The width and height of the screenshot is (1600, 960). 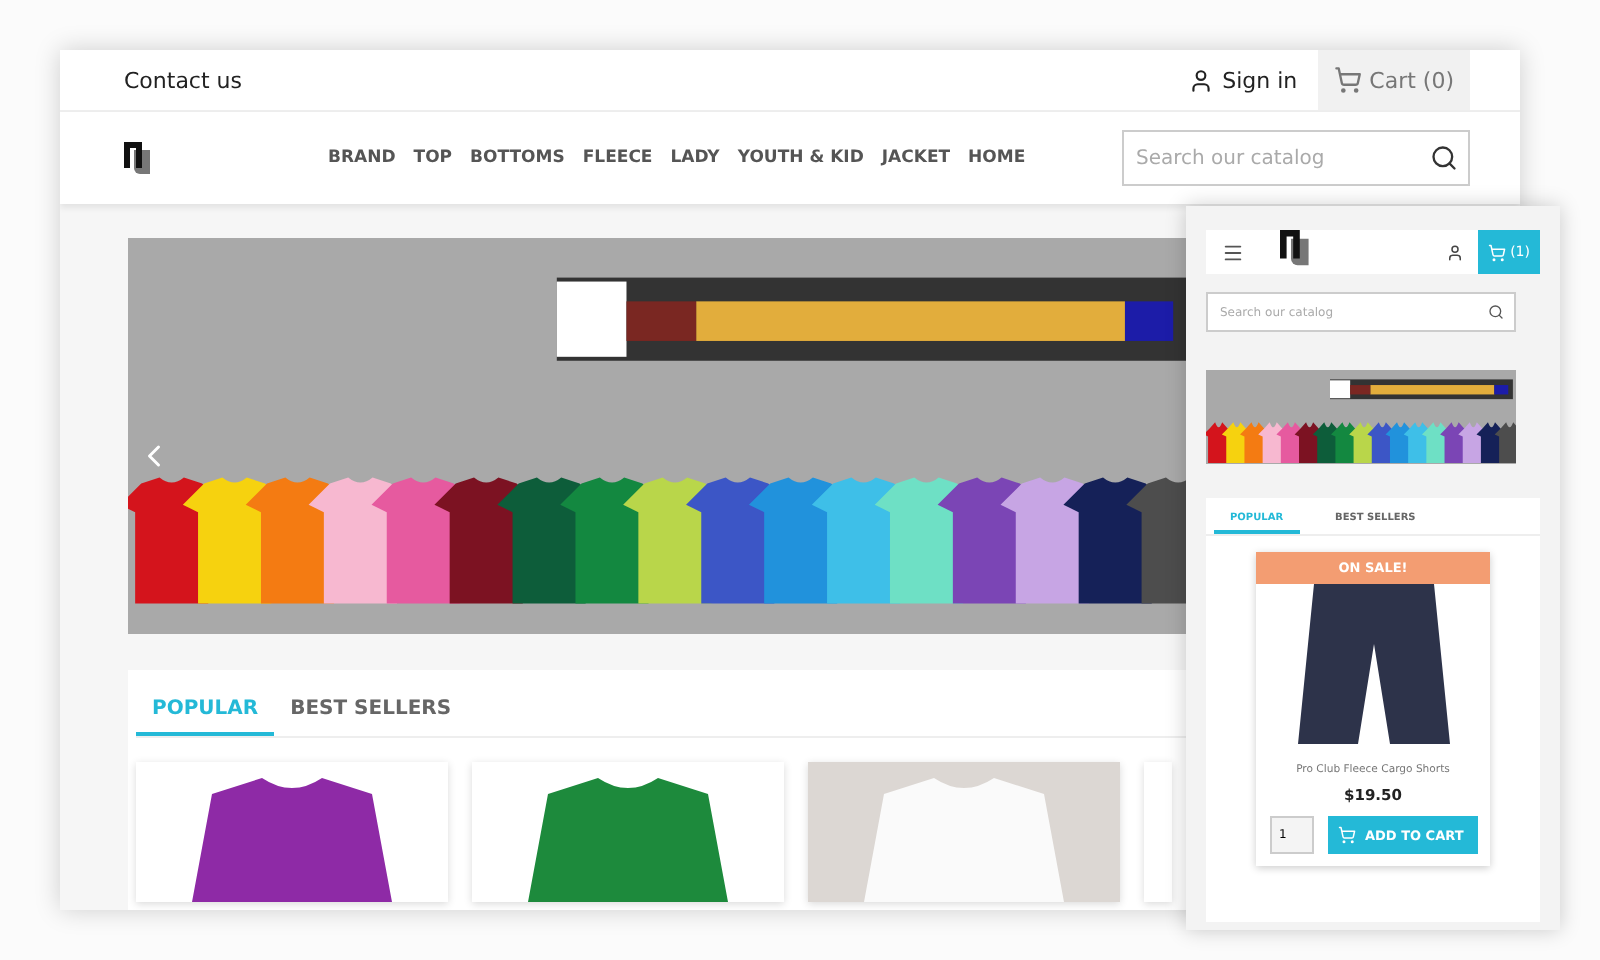 I want to click on nav-link: HOME, so click(x=997, y=158).